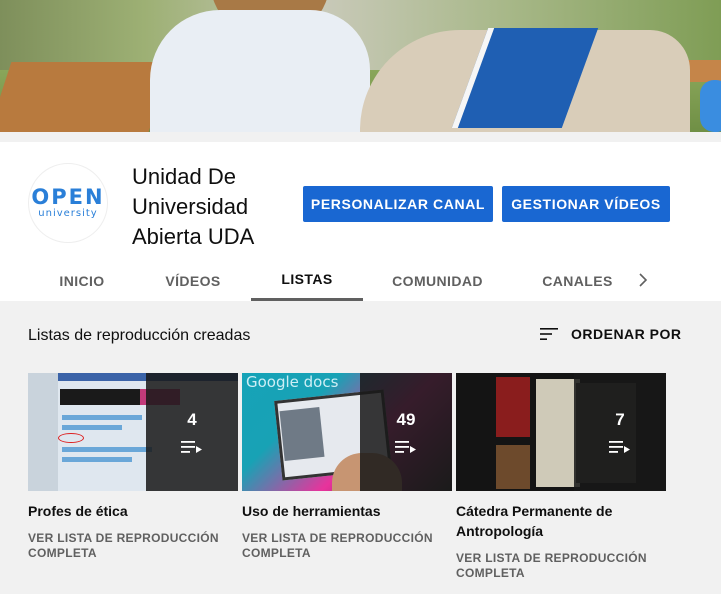 This screenshot has height=594, width=721. What do you see at coordinates (620, 419) in the screenshot?
I see `video-count: 7` at bounding box center [620, 419].